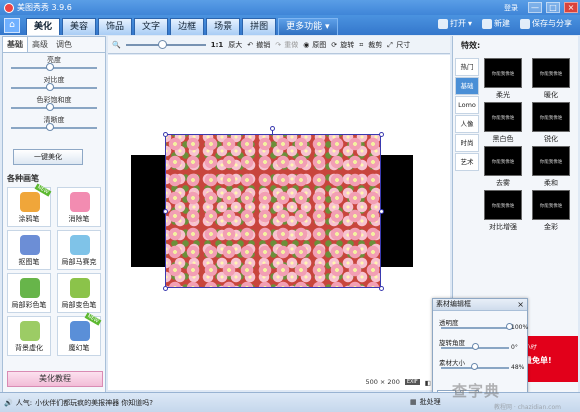 The width and height of the screenshot is (580, 412). Describe the element at coordinates (551, 123) in the screenshot. I see `effect-sharpen: 你能我像谁 锐化` at that location.